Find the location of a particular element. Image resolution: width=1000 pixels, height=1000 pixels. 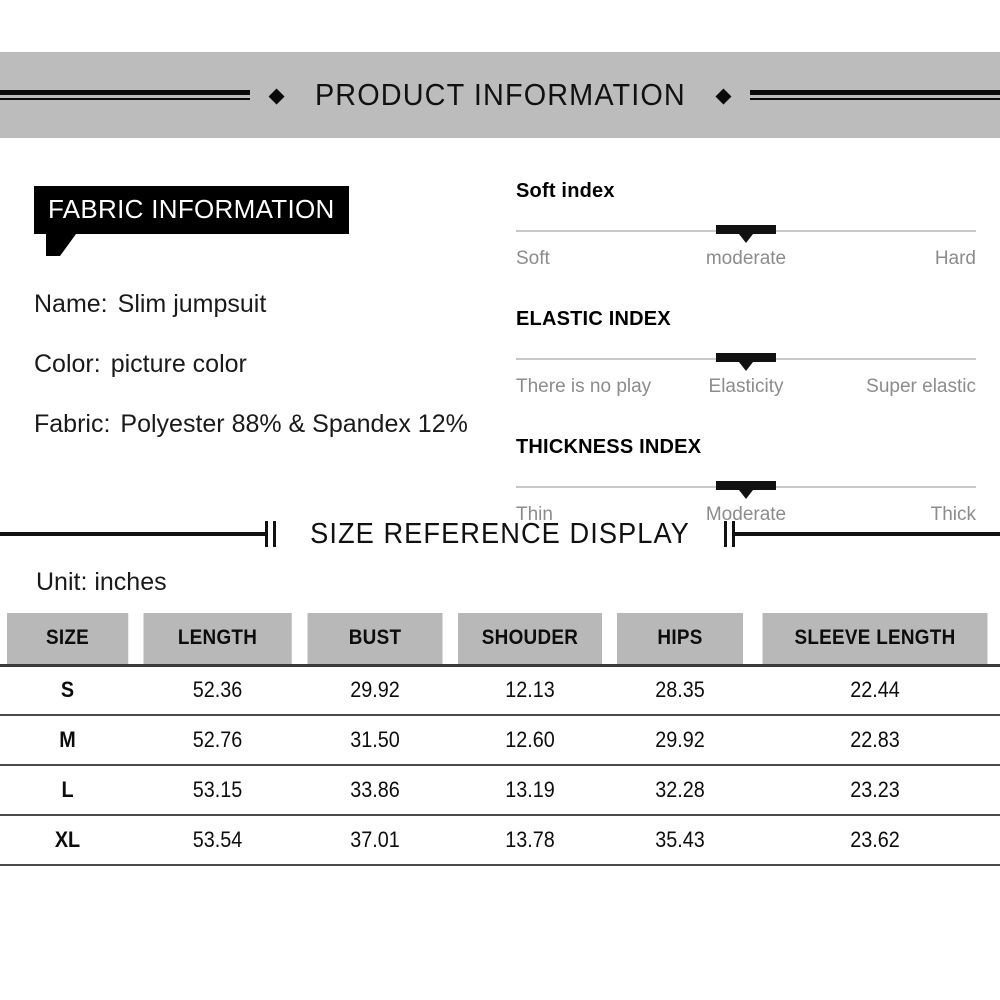

thickness-index-slider is located at coordinates (746, 489).